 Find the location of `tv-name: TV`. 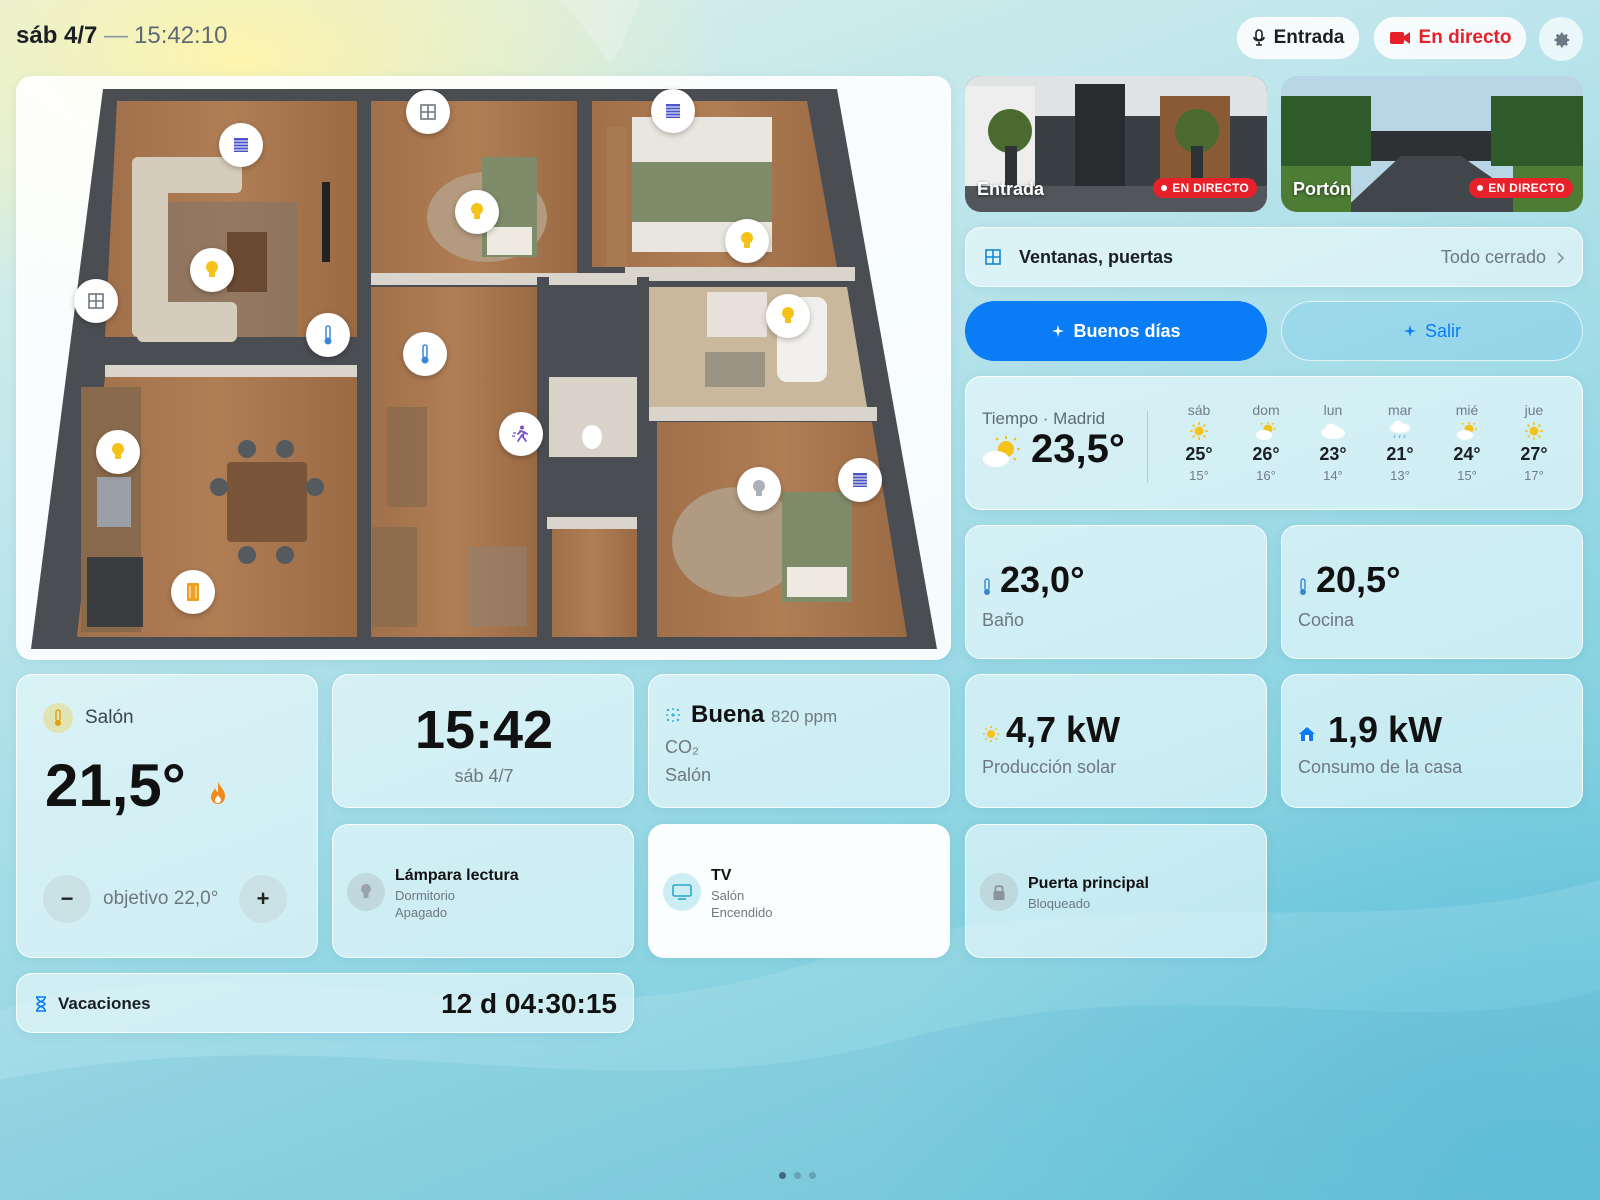

tv-name: TV is located at coordinates (721, 875).